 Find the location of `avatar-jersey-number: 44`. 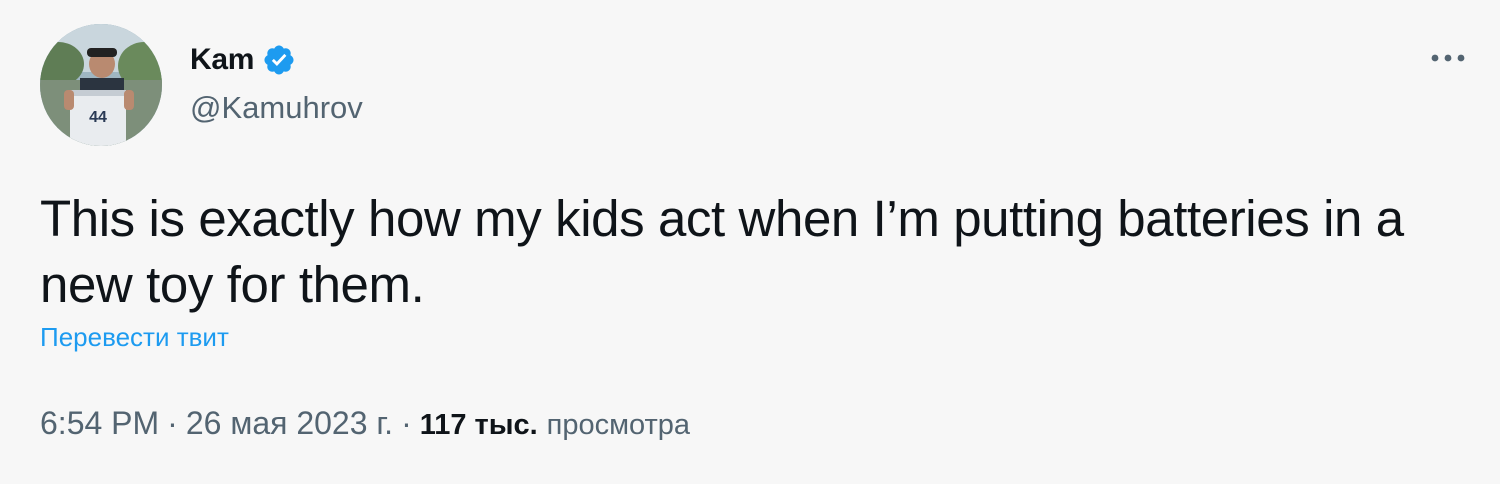

avatar-jersey-number: 44 is located at coordinates (98, 117).